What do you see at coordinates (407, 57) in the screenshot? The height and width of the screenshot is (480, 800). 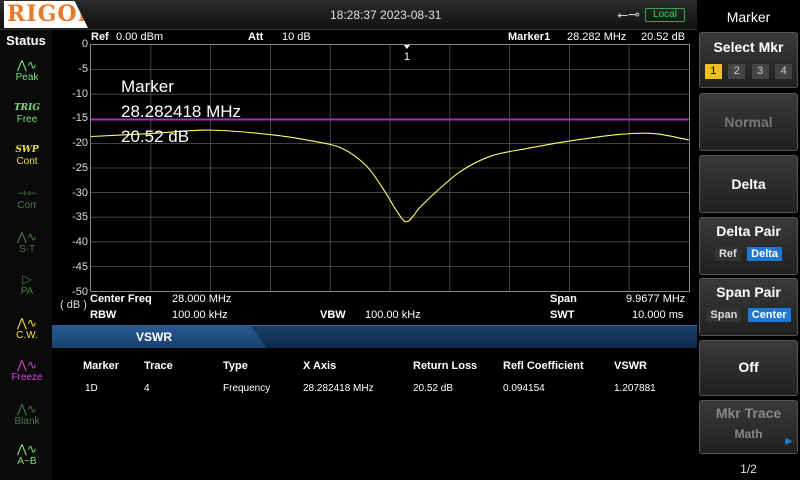 I see `marker-flag-label: 1` at bounding box center [407, 57].